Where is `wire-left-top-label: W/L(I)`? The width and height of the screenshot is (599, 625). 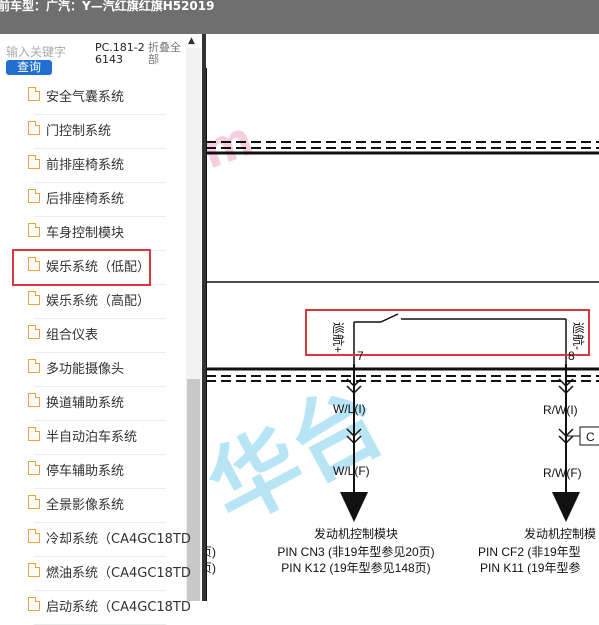 wire-left-top-label: W/L(I) is located at coordinates (349, 409).